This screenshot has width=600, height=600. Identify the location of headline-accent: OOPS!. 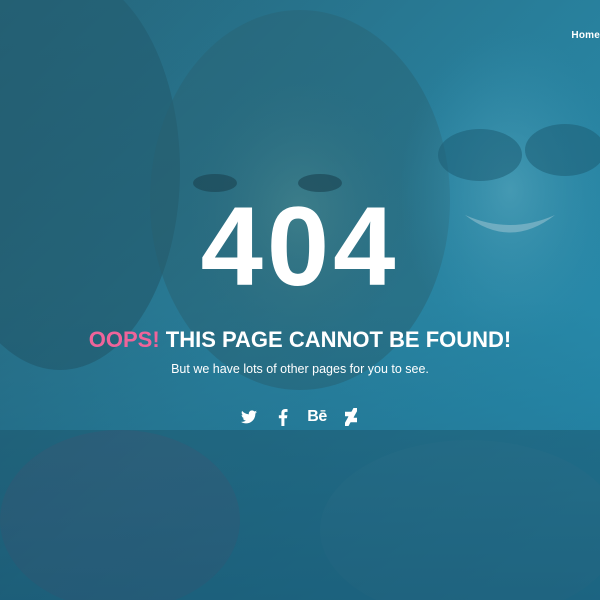
(124, 339).